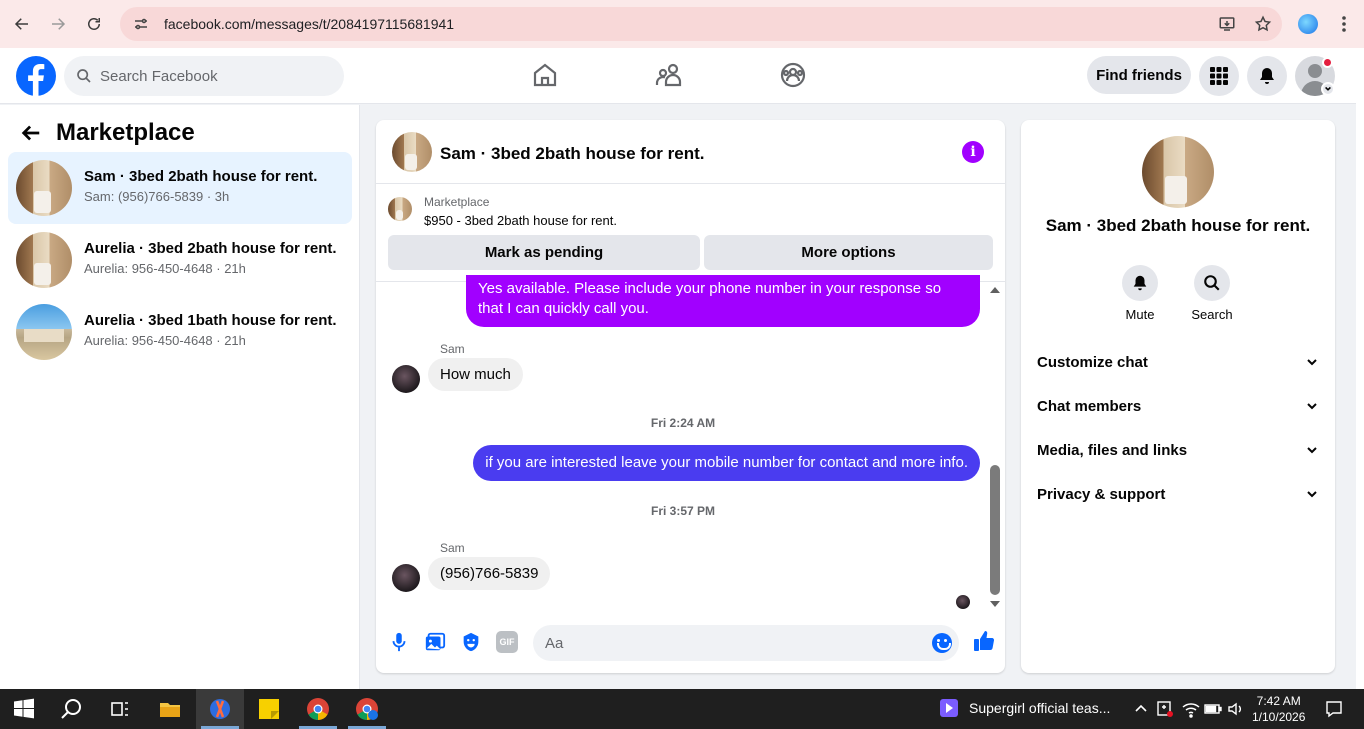 The height and width of the screenshot is (729, 1364). I want to click on mark-as-pending-button: Mark as pending, so click(544, 252).